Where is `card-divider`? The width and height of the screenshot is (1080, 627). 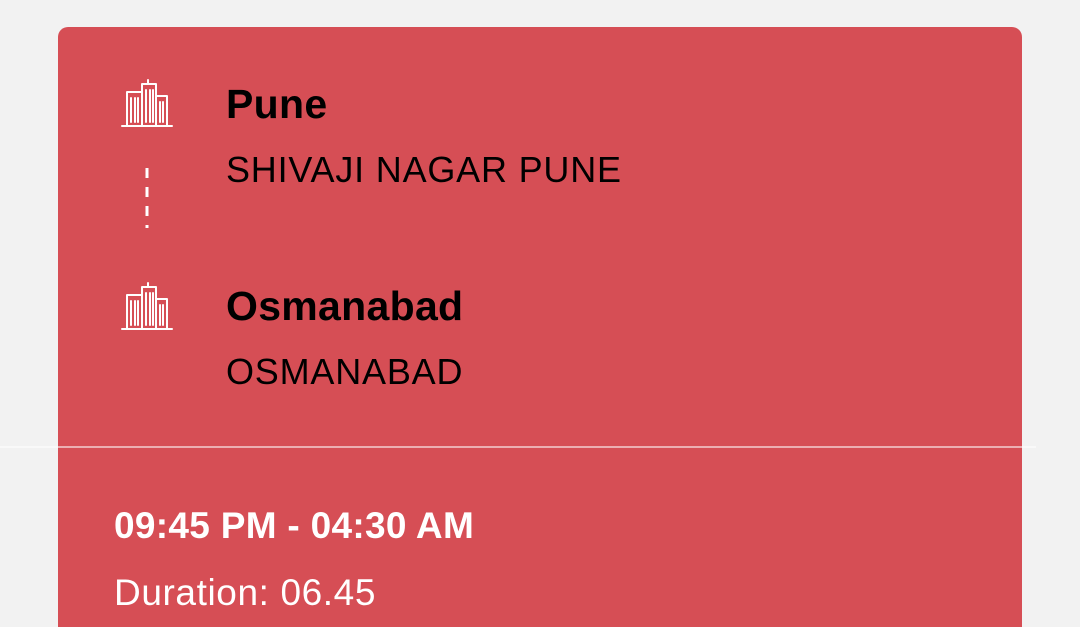 card-divider is located at coordinates (518, 447).